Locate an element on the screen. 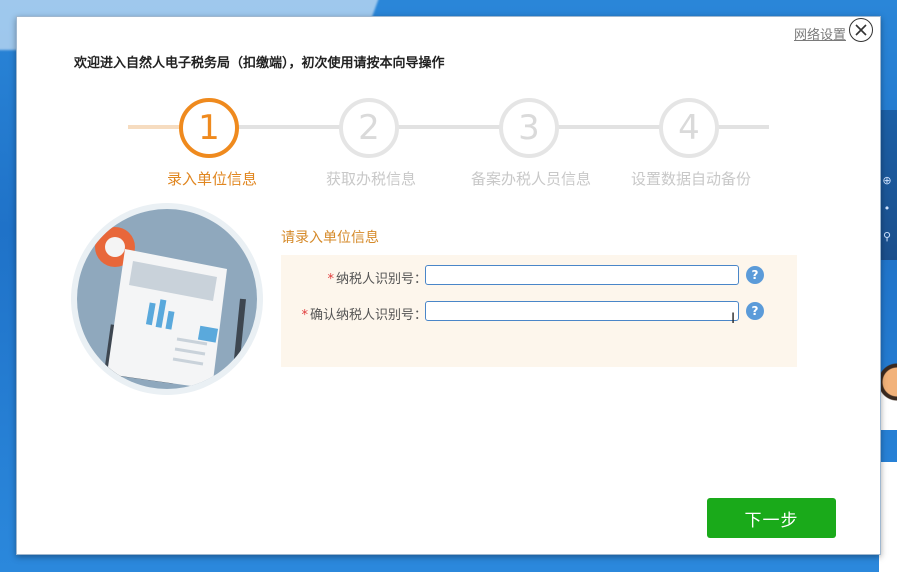  step-1-label: 录入单位信息 is located at coordinates (212, 179).